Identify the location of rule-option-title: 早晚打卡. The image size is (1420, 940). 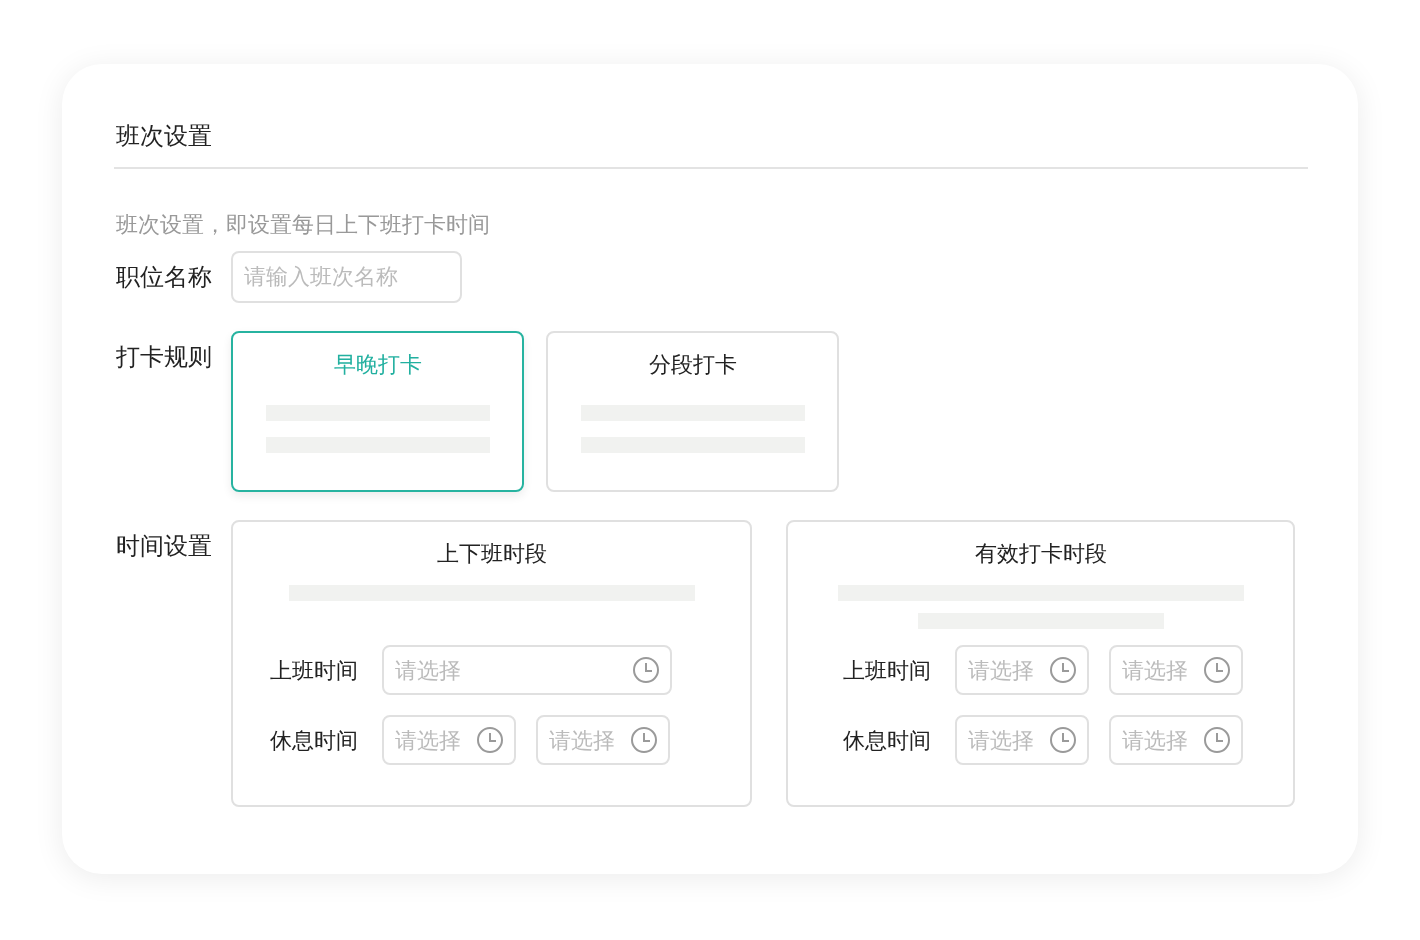
(377, 365).